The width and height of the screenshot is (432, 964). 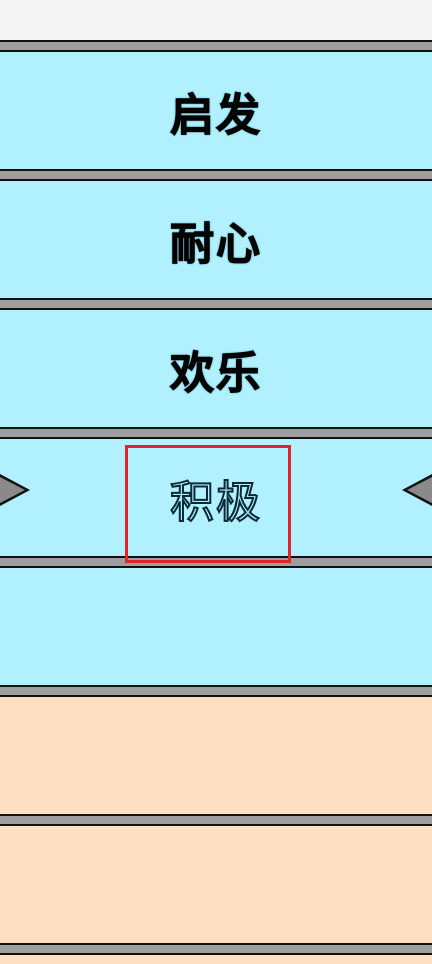 I want to click on word-label: 启发, so click(x=216, y=115).